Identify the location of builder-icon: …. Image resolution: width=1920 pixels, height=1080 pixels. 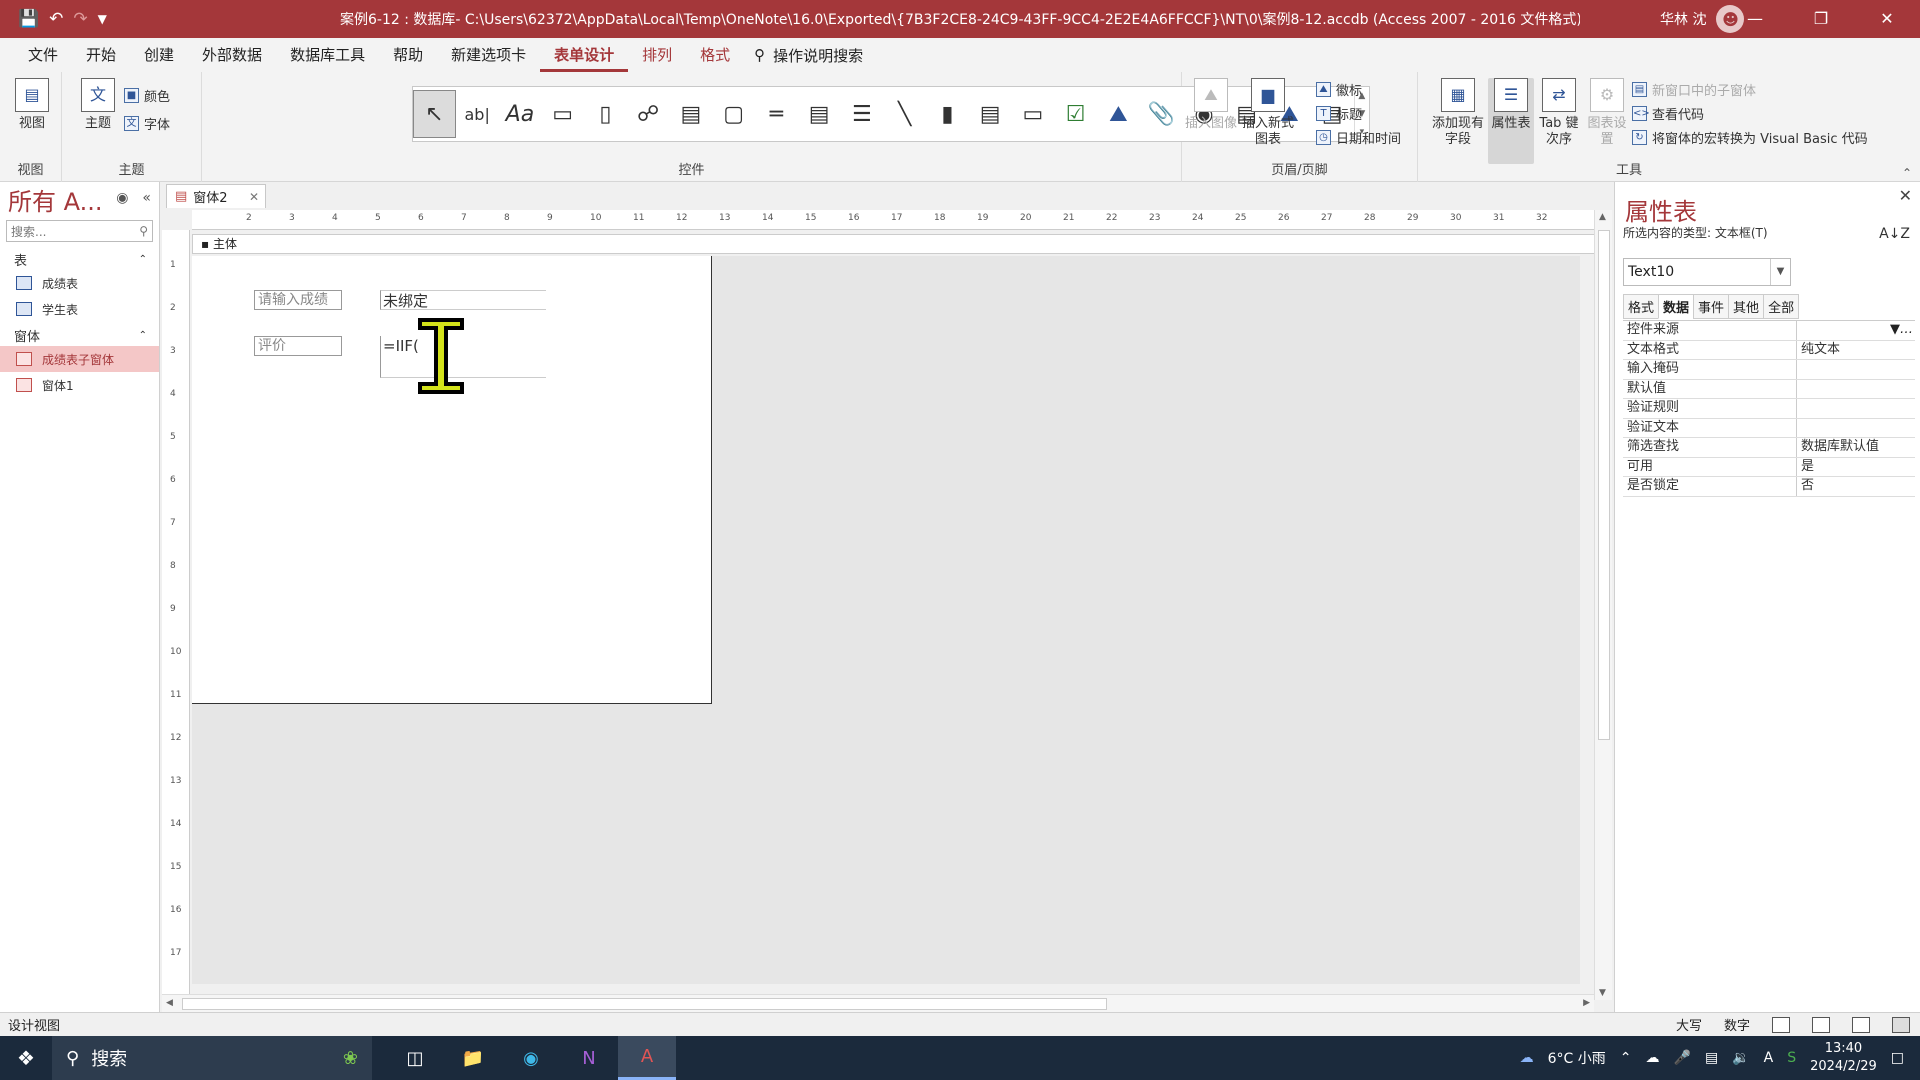
(1906, 329).